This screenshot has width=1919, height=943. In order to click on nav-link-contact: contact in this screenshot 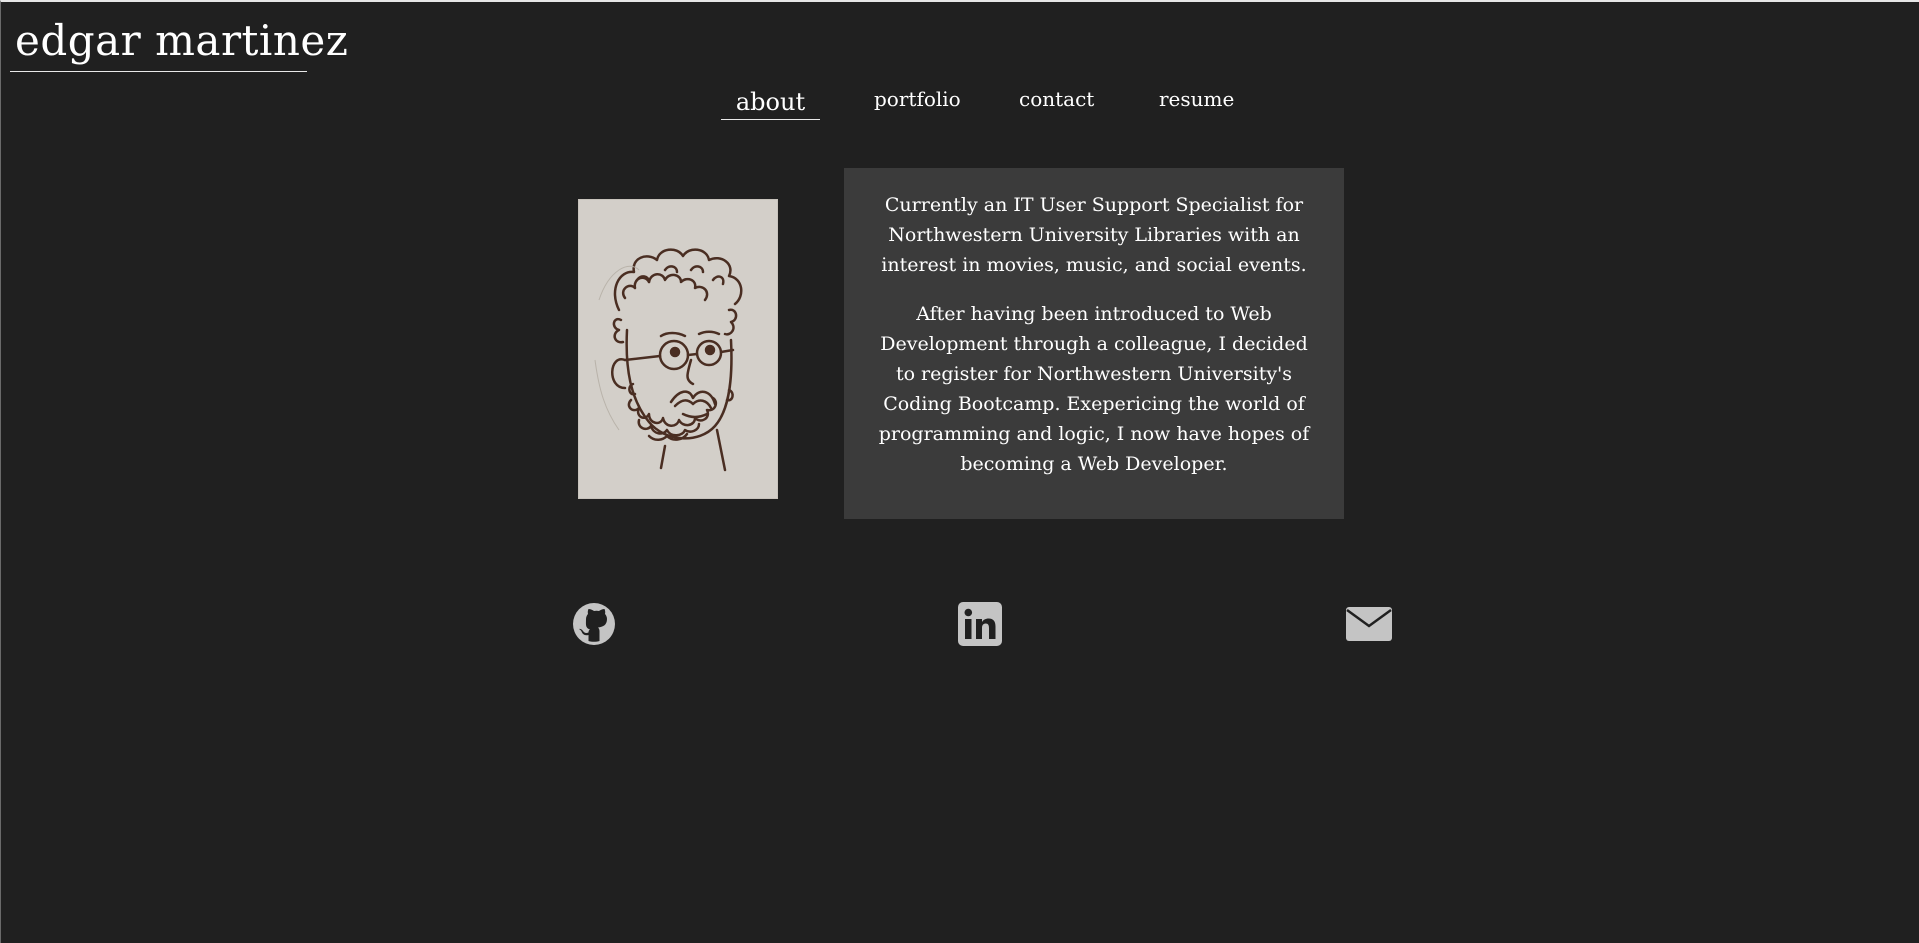, I will do `click(1056, 99)`.